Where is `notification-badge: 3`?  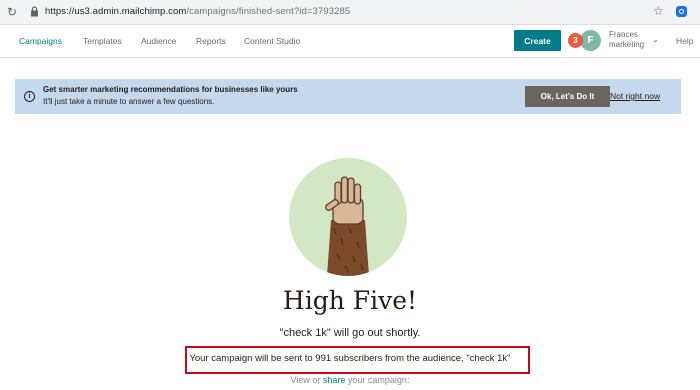
notification-badge: 3 is located at coordinates (575, 40).